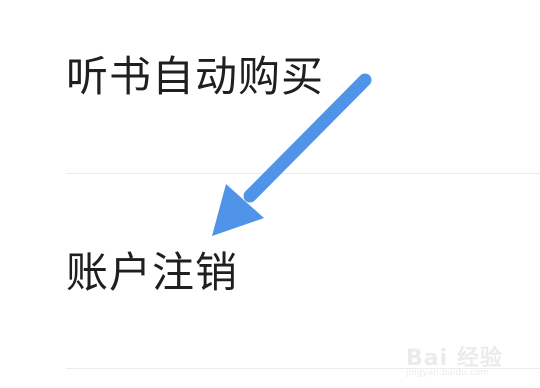 The width and height of the screenshot is (540, 388). What do you see at coordinates (195, 76) in the screenshot?
I see `settings-item-label: 听书自动购买` at bounding box center [195, 76].